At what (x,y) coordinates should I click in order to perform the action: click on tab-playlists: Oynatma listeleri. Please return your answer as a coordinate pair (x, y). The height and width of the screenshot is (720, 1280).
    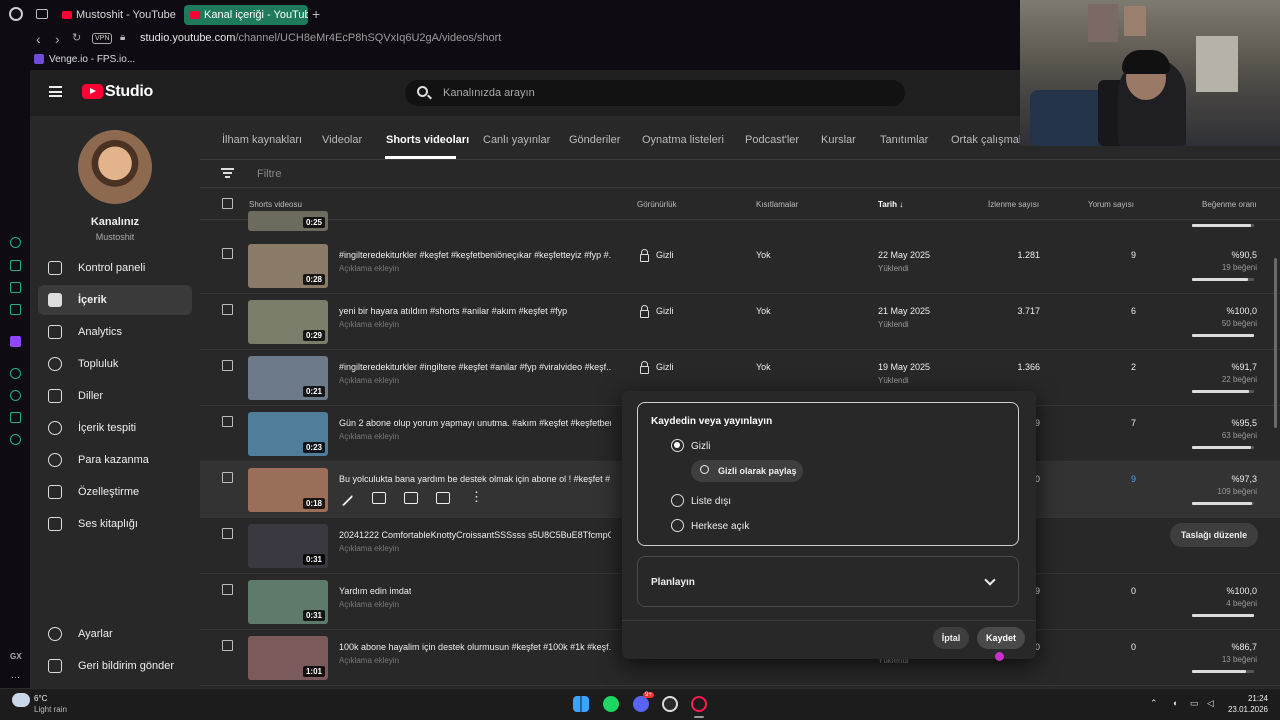
    Looking at the image, I should click on (683, 140).